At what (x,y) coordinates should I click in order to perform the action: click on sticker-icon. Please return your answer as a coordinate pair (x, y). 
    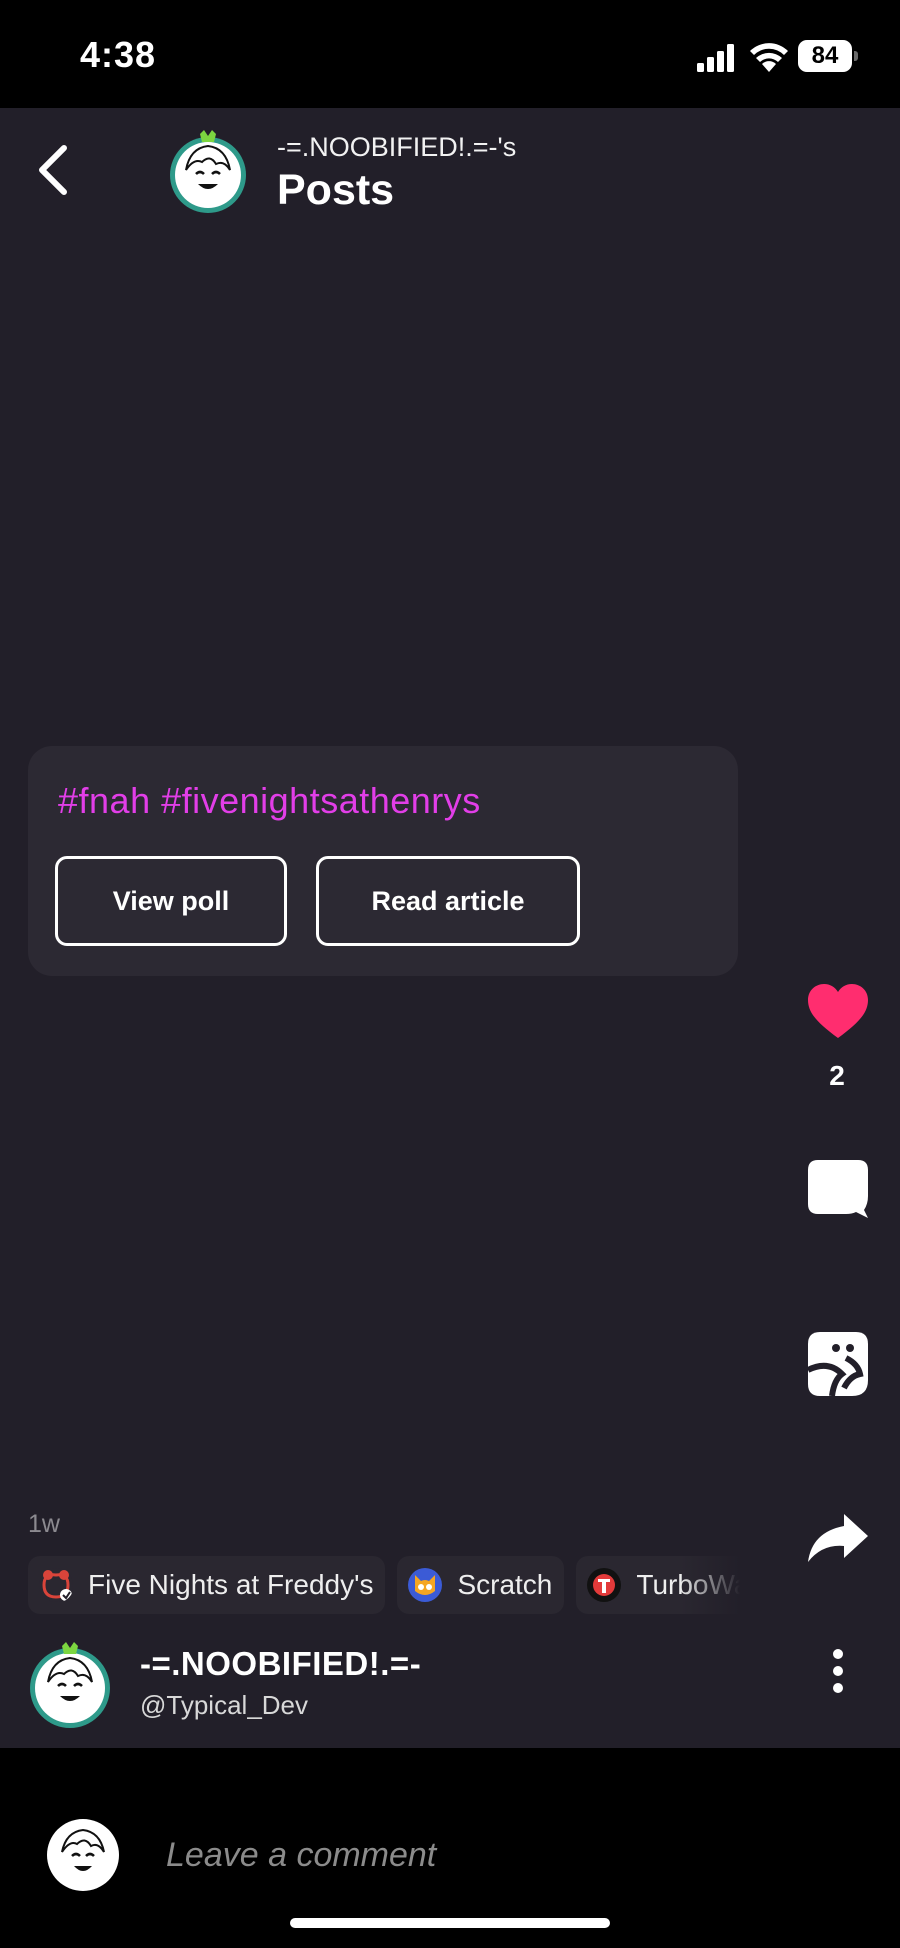
    Looking at the image, I should click on (838, 1364).